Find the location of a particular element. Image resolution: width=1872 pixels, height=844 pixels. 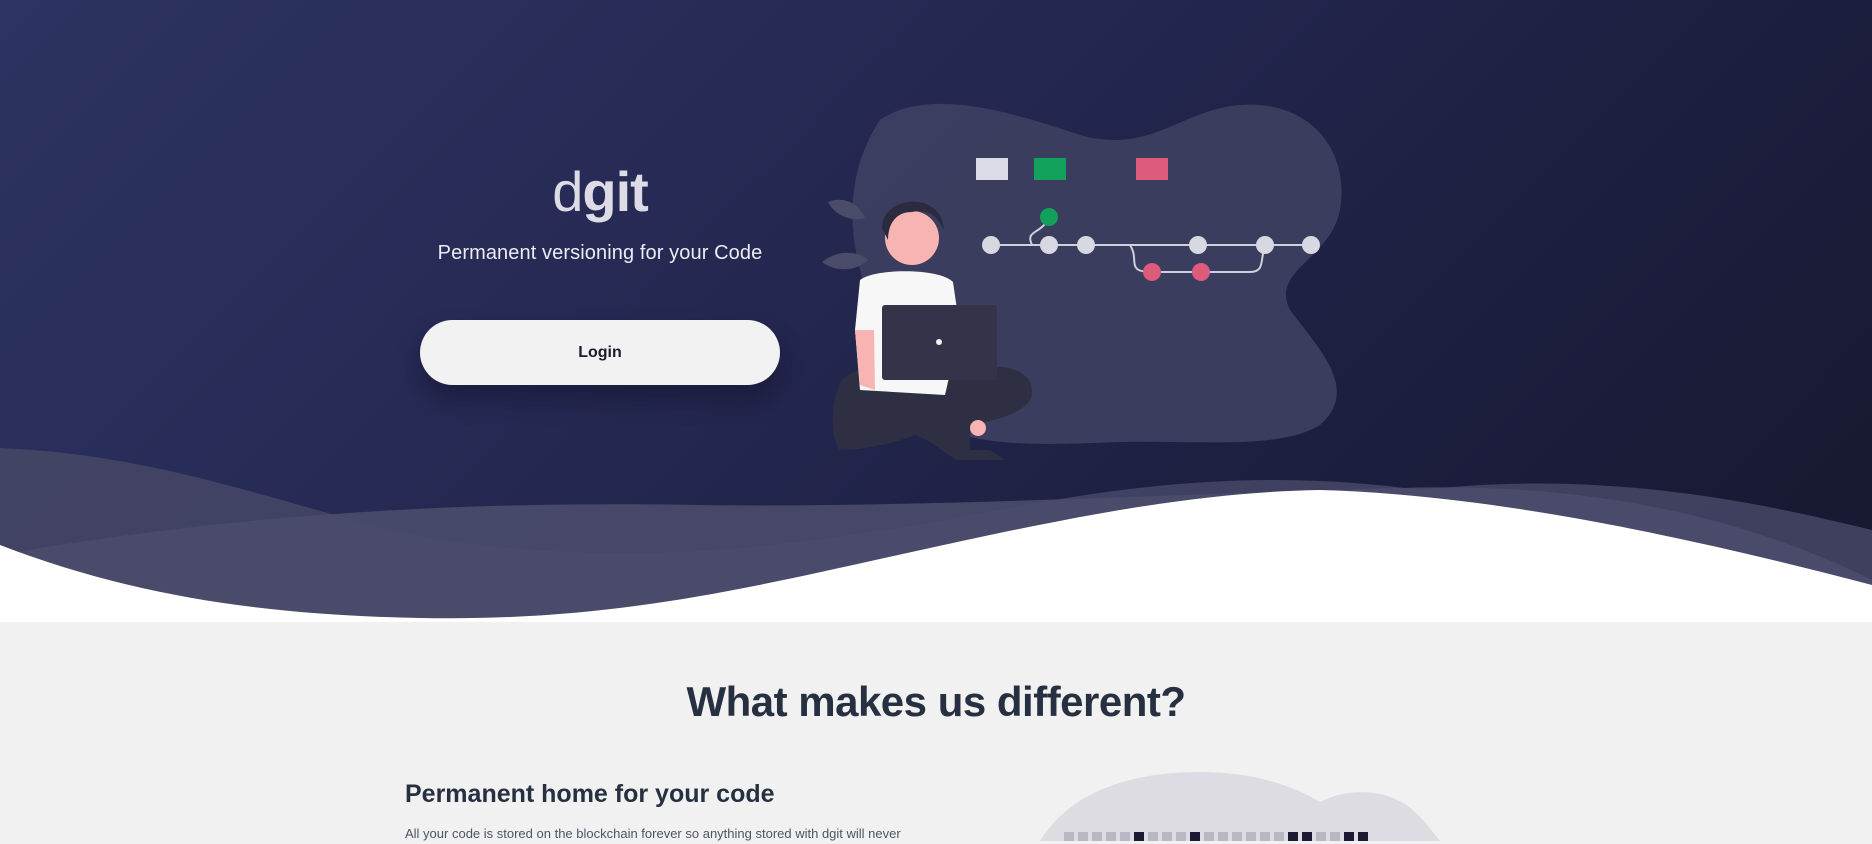

person-hand is located at coordinates (978, 428).